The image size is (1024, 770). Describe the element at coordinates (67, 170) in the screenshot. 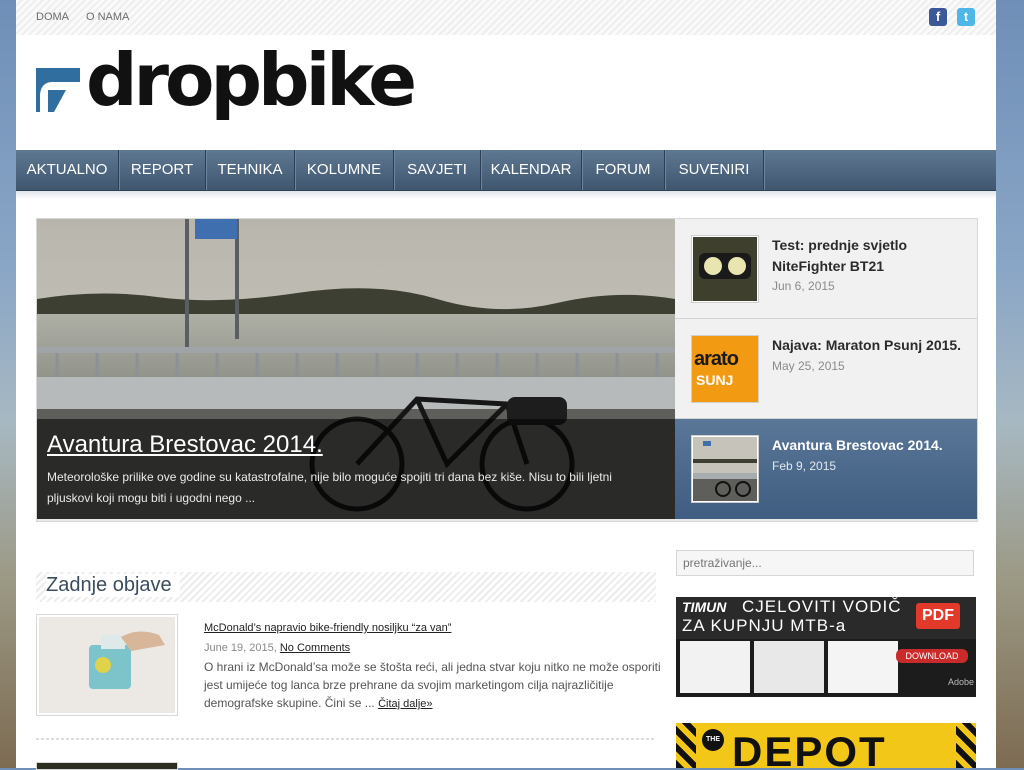

I see `nav-item-aktualno: AKTUALNO` at that location.